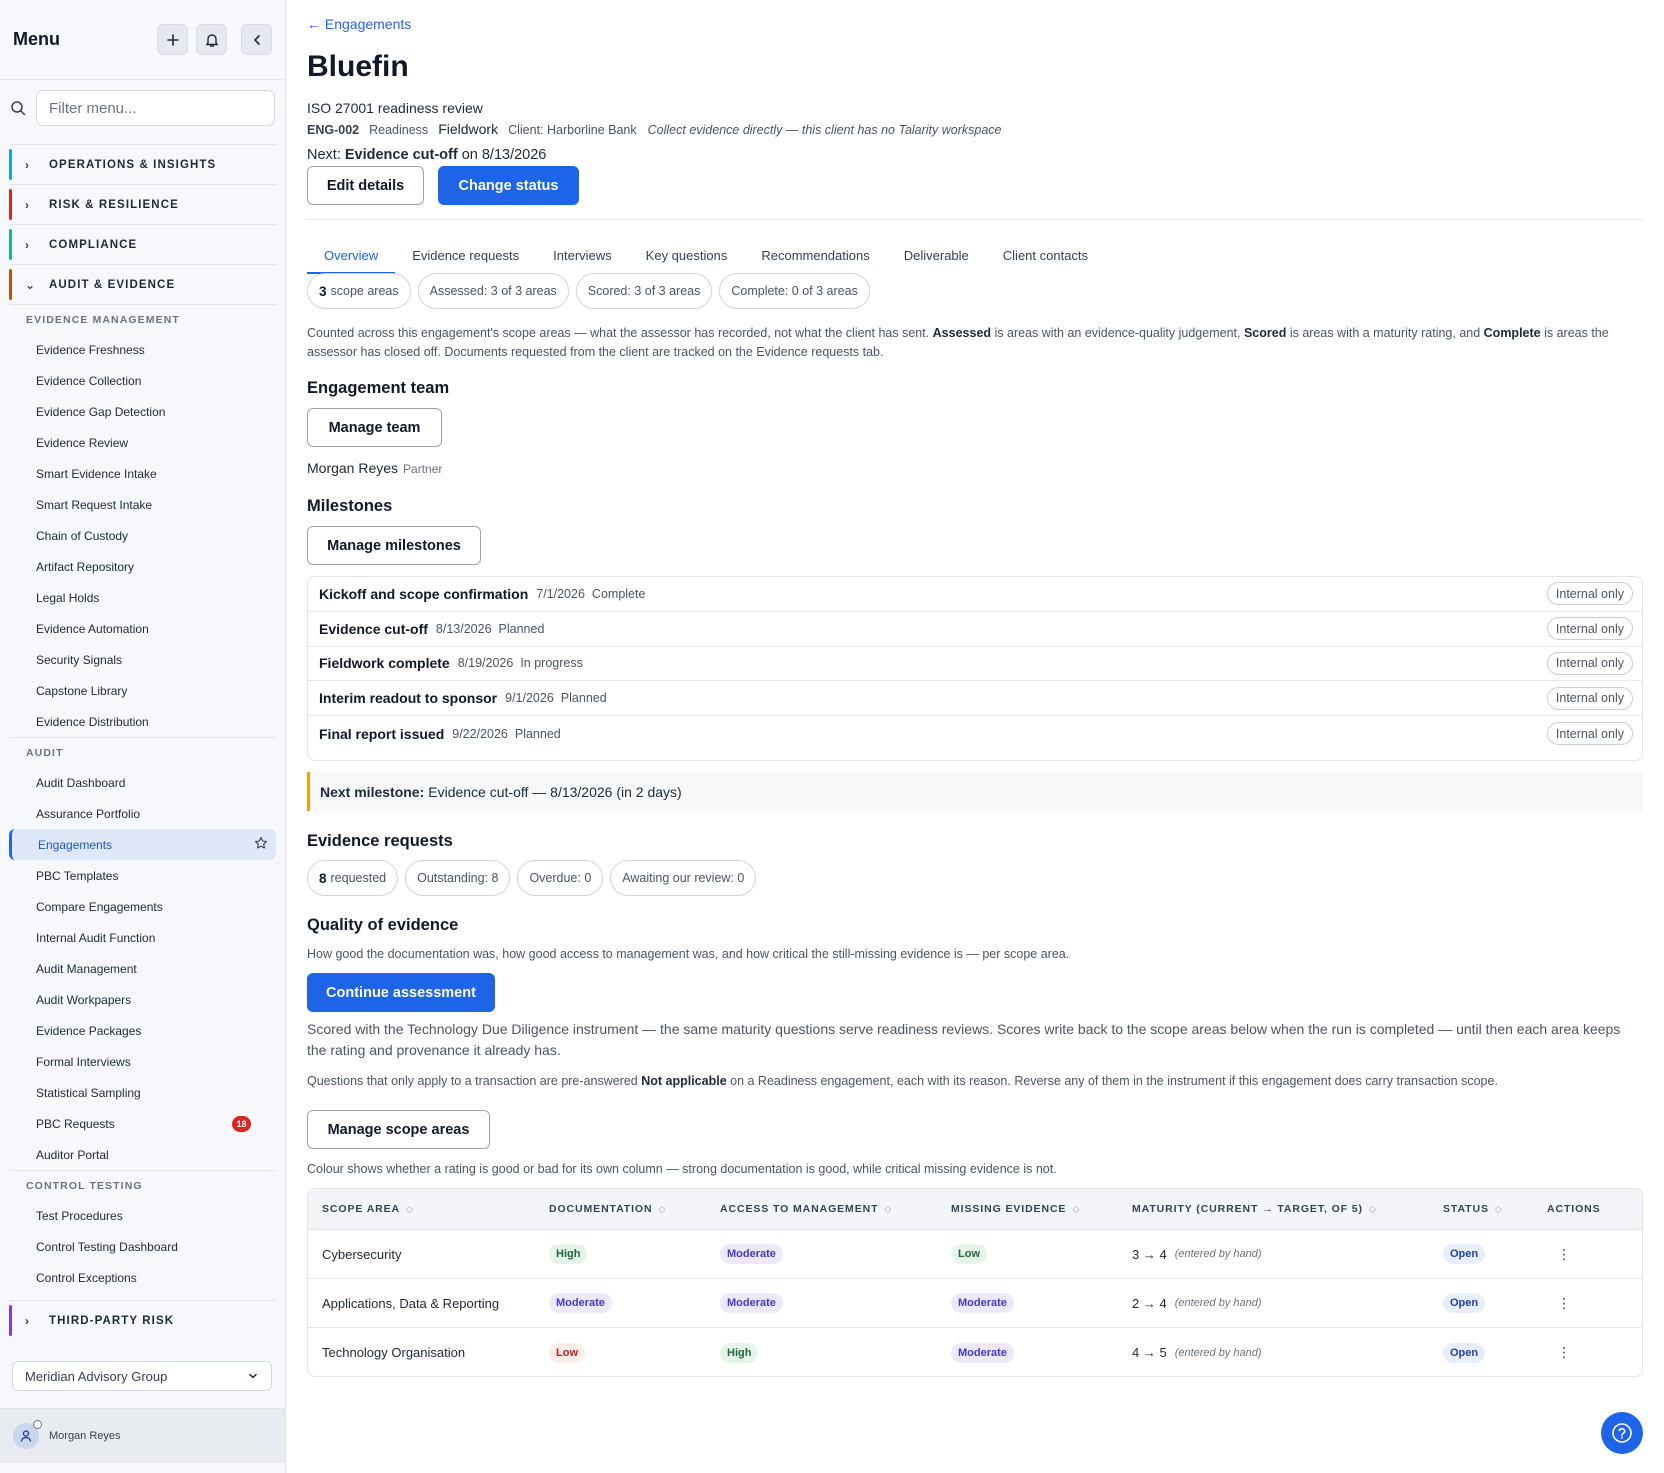  I want to click on tab-interviews: Interviews, so click(582, 257).